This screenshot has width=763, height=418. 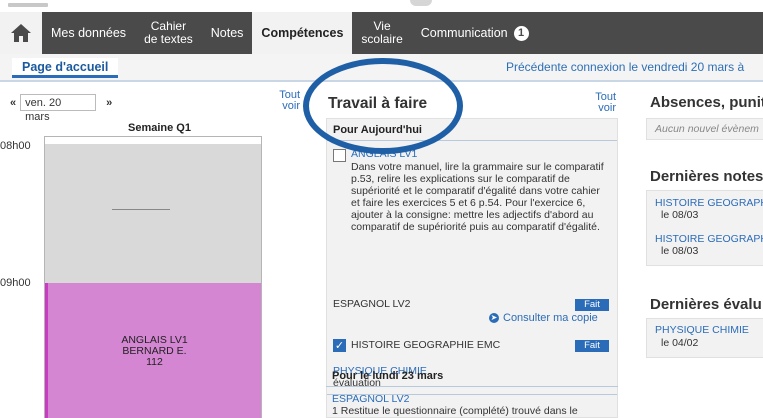 What do you see at coordinates (15, 146) in the screenshot?
I see `hour-label-08: 08h00` at bounding box center [15, 146].